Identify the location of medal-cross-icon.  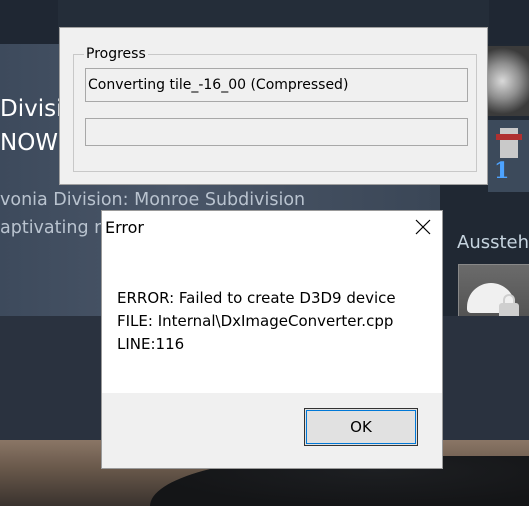
(509, 143).